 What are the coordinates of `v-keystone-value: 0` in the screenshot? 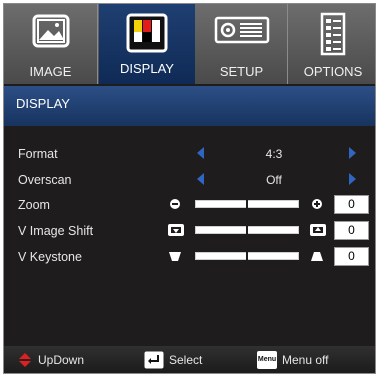 It's located at (351, 256).